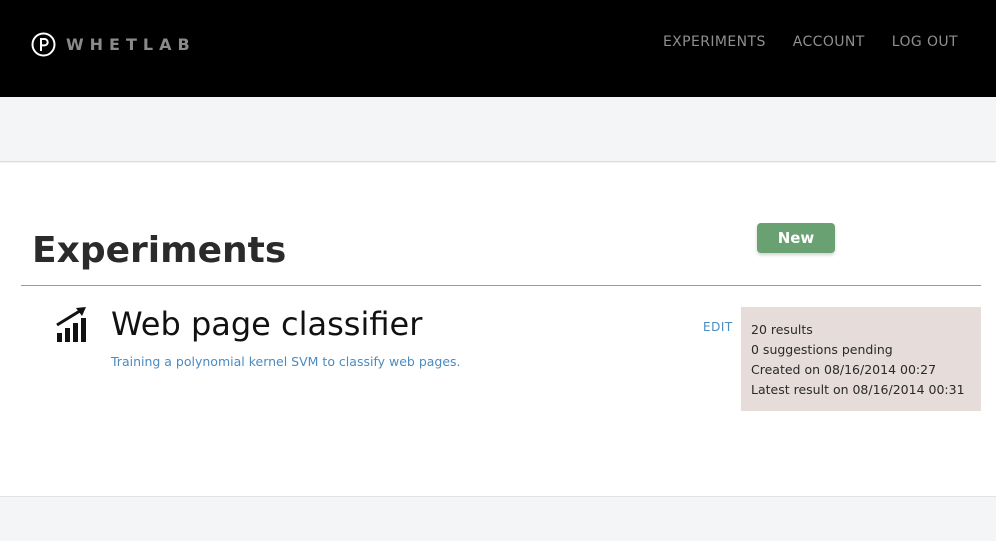 This screenshot has height=541, width=996. Describe the element at coordinates (43, 44) in the screenshot. I see `whetlab-logo-icon` at that location.